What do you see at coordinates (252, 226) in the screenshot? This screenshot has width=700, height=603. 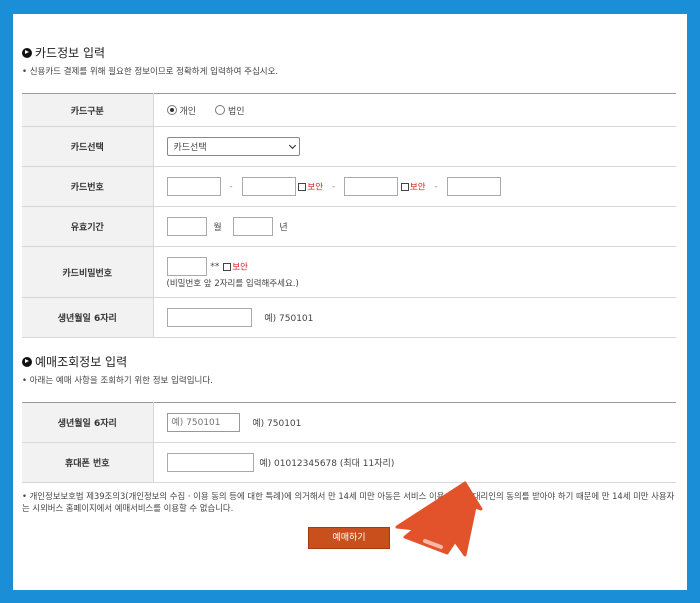 I see `expiry-year-input` at bounding box center [252, 226].